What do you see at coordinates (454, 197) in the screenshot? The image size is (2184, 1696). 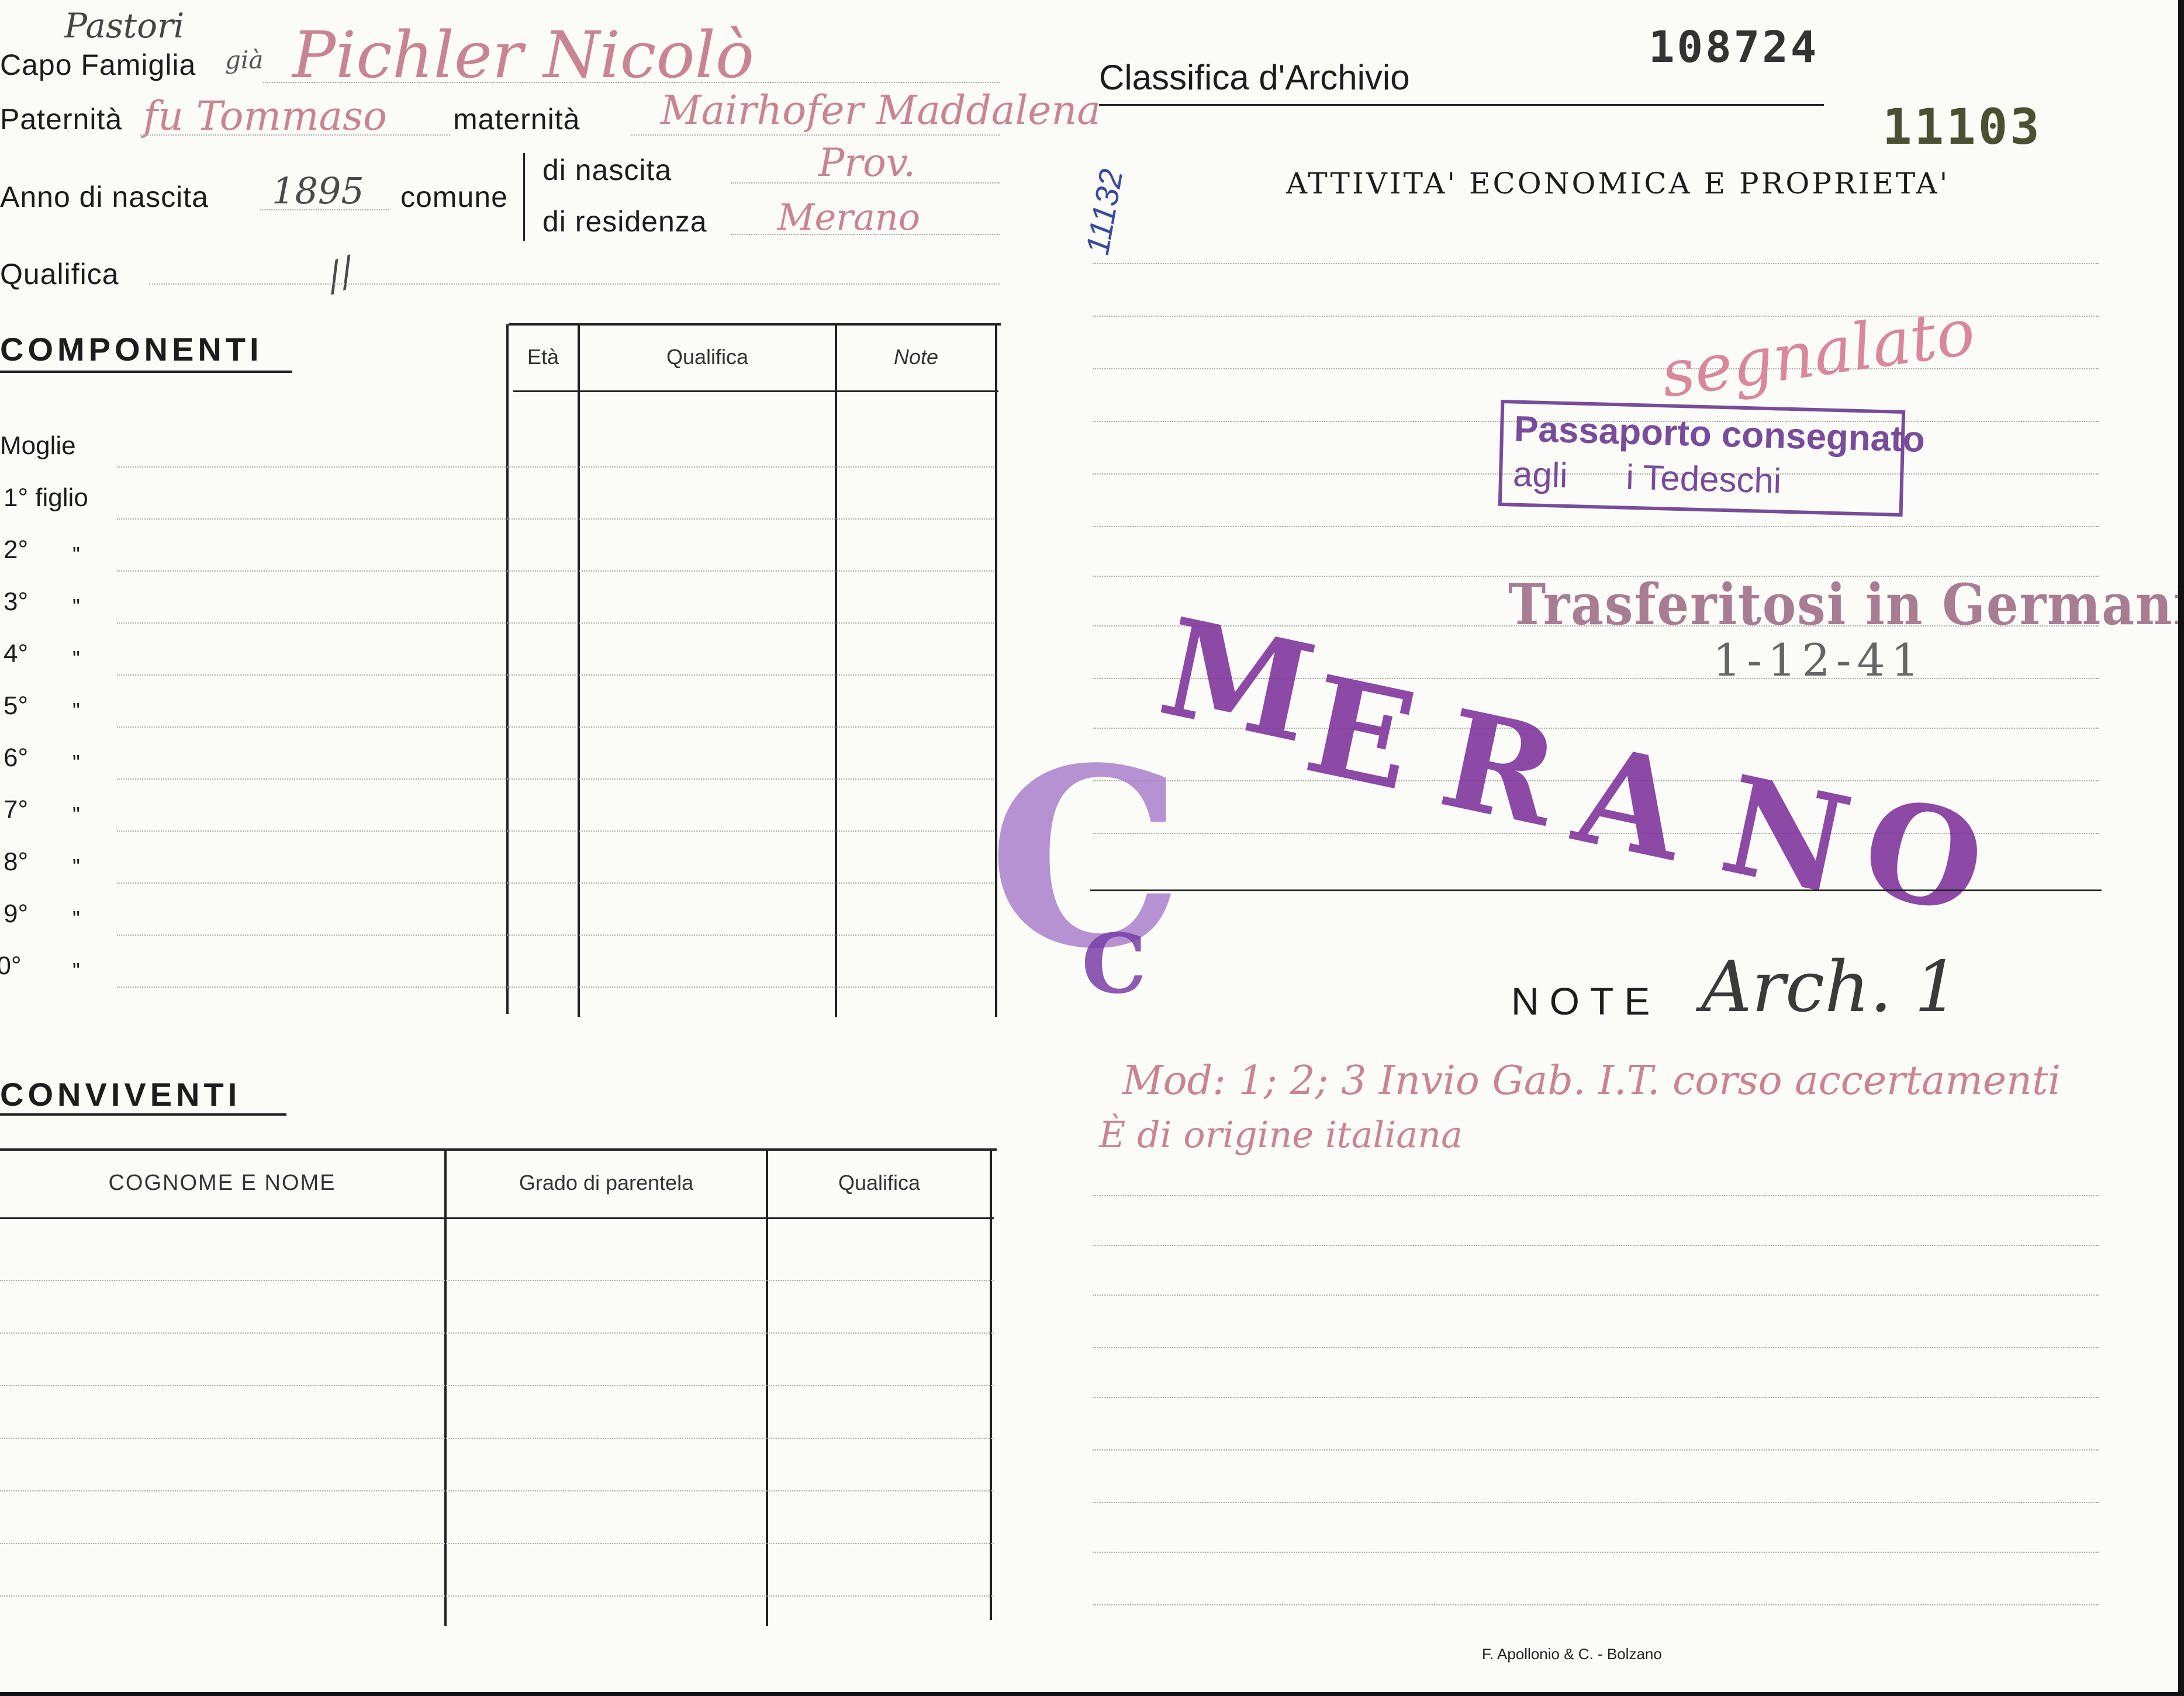 I see `comune-label: comune` at bounding box center [454, 197].